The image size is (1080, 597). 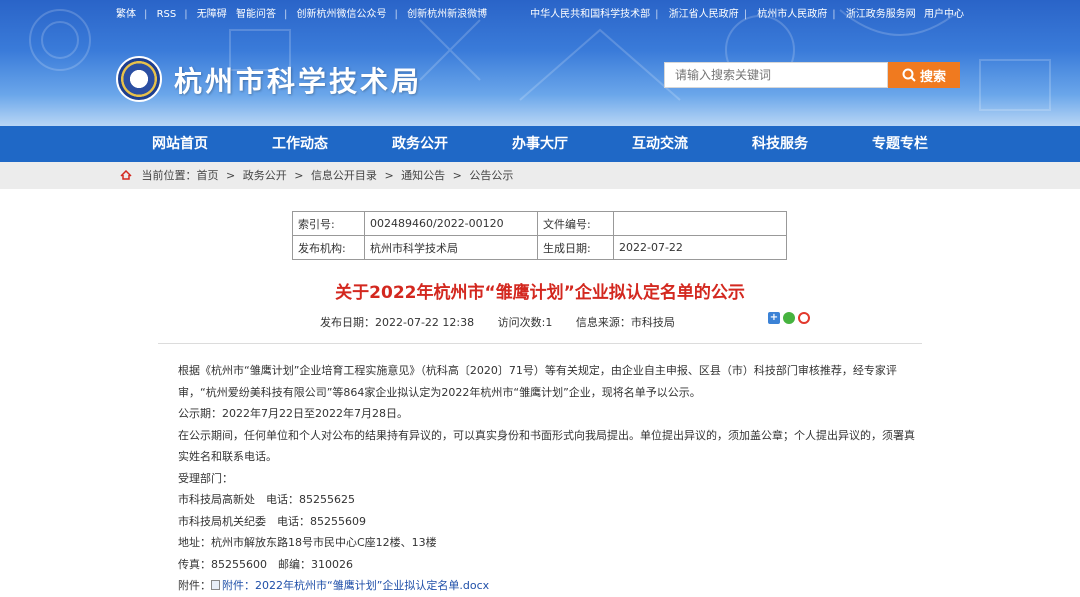 What do you see at coordinates (804, 318) in the screenshot?
I see `weibo-share-icon` at bounding box center [804, 318].